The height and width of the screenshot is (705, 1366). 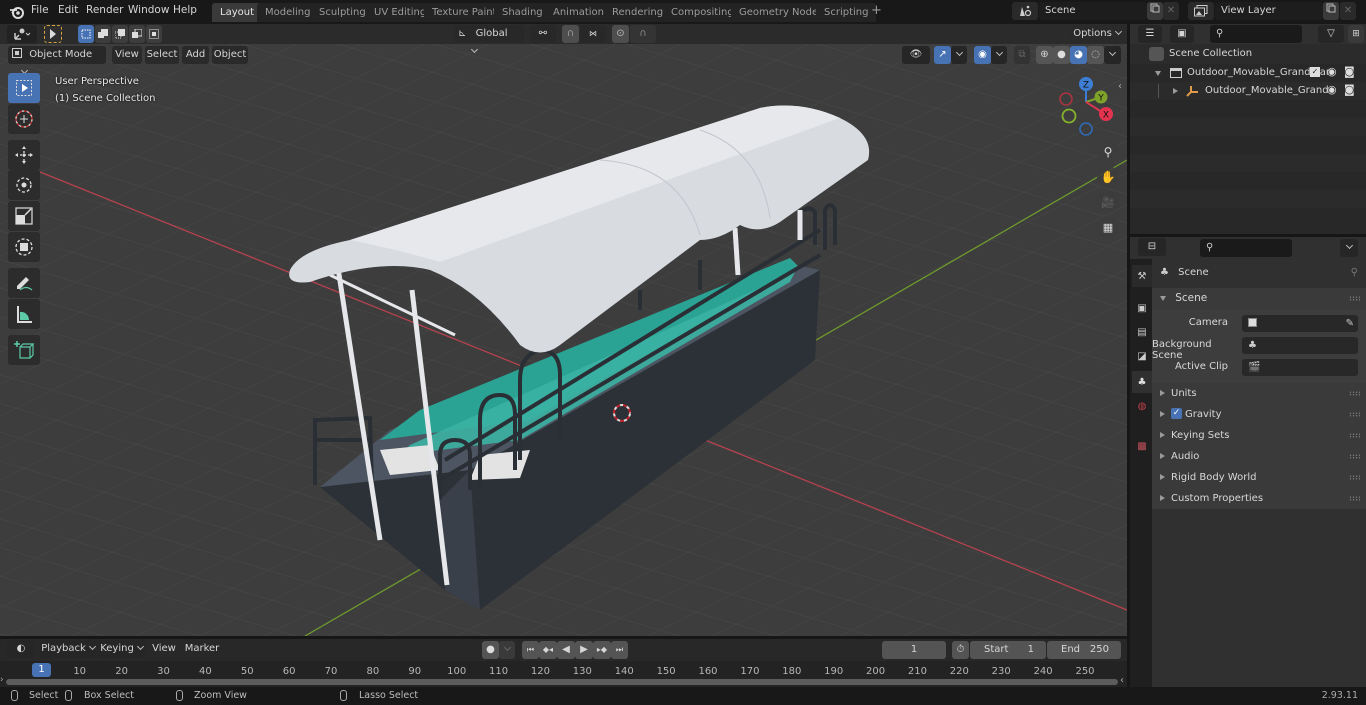 What do you see at coordinates (1259, 498) in the screenshot?
I see `custom-properties-panel-header: Custom Properties` at bounding box center [1259, 498].